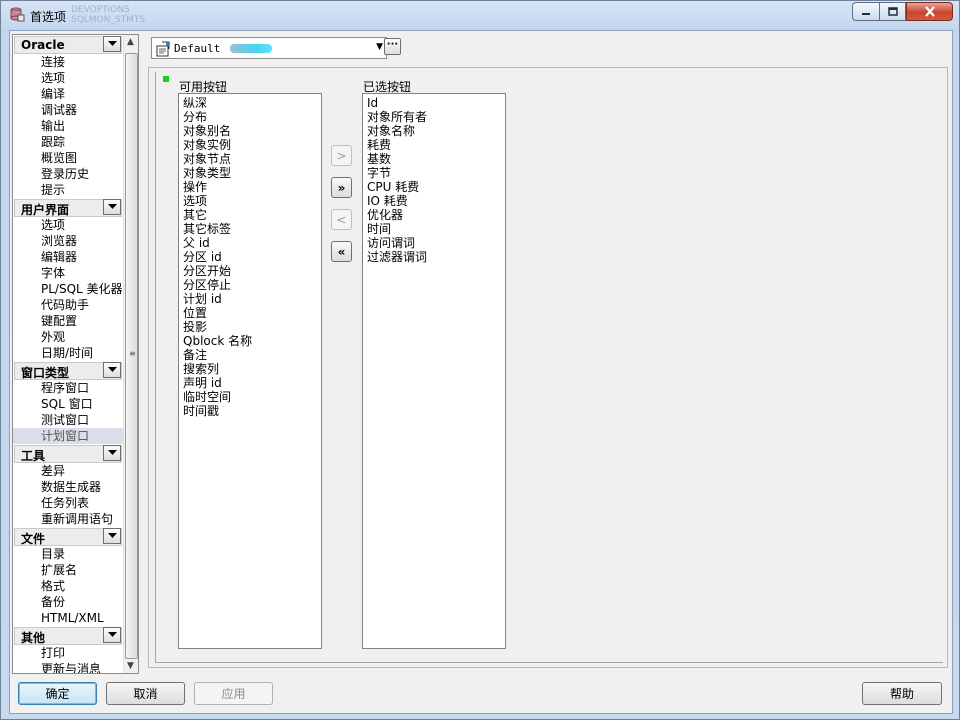 The image size is (960, 720). I want to click on list-item: 纵深, so click(250, 103).